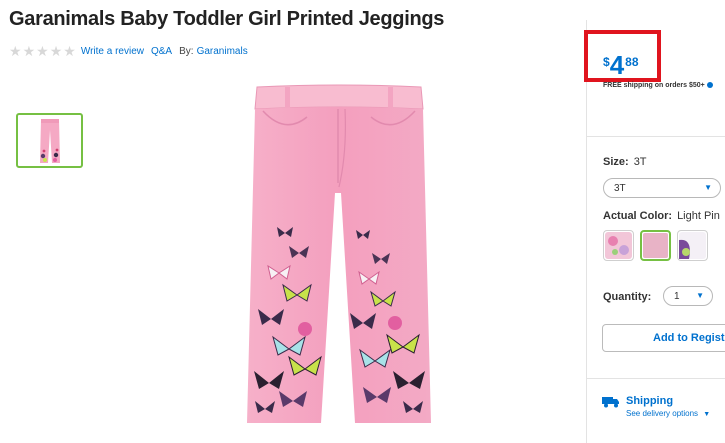 The image size is (725, 443). I want to click on light-pink-swatch-icon, so click(655, 245).